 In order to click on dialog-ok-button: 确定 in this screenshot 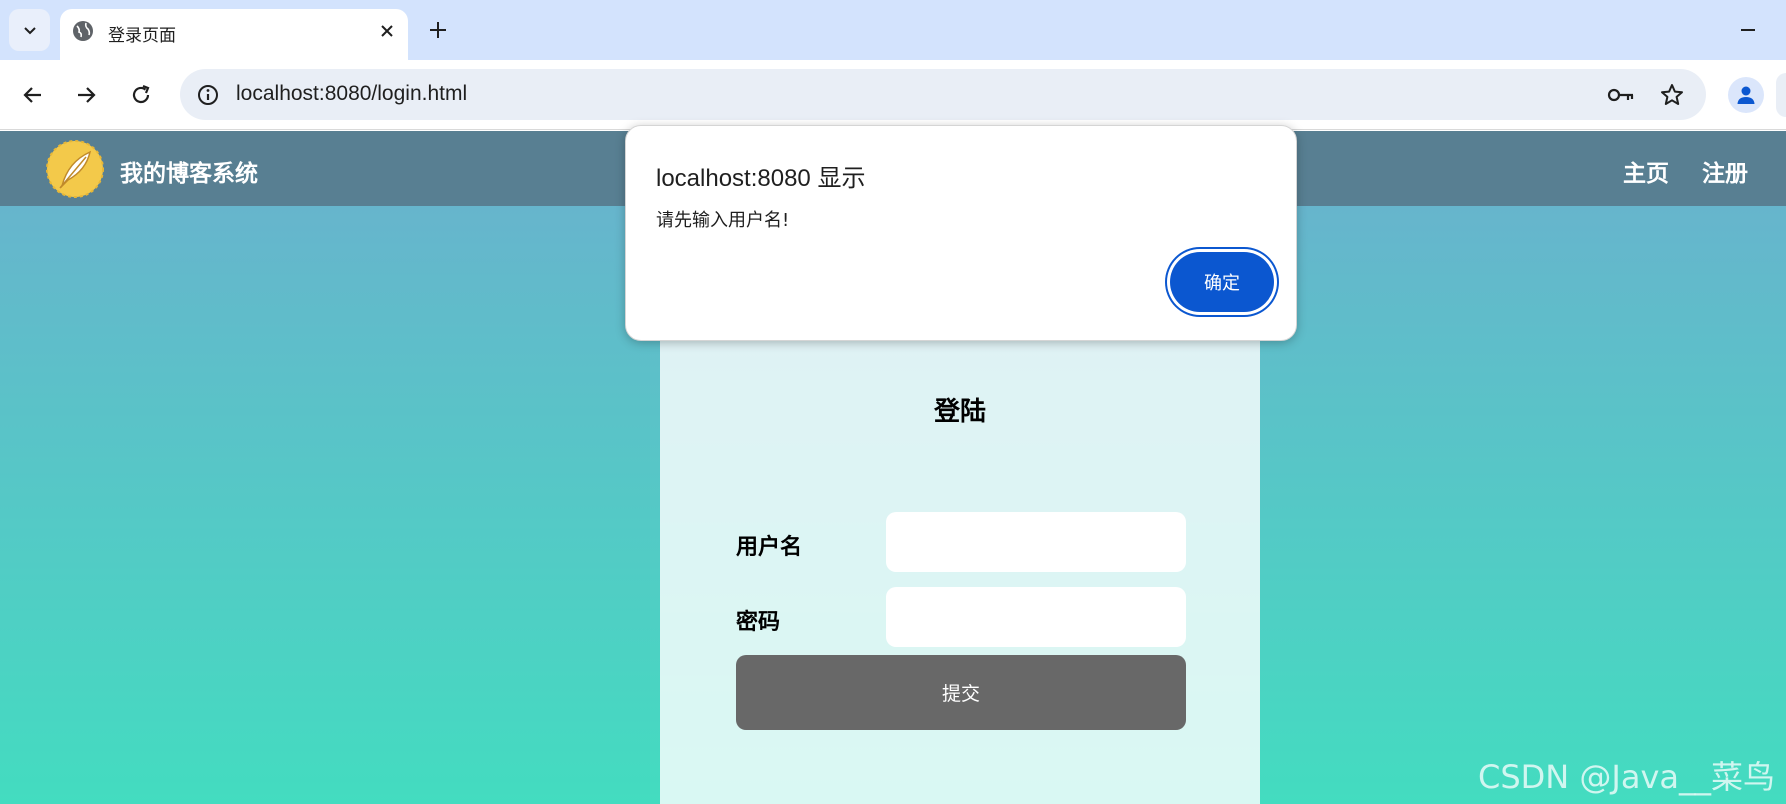, I will do `click(1222, 282)`.